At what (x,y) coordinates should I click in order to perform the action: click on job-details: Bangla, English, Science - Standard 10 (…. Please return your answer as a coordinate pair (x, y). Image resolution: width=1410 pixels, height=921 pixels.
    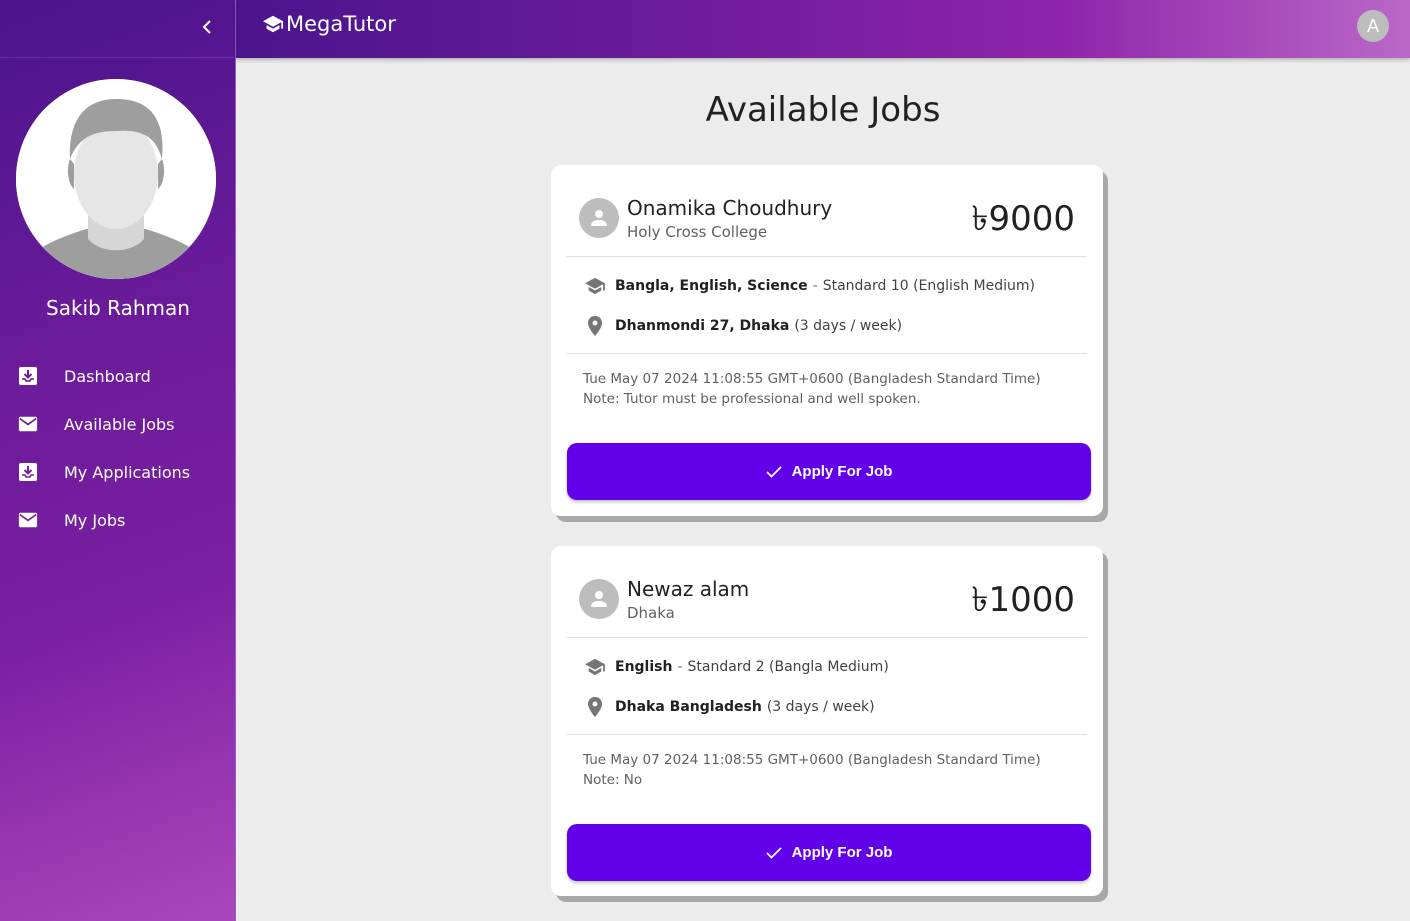
    Looking at the image, I should click on (827, 305).